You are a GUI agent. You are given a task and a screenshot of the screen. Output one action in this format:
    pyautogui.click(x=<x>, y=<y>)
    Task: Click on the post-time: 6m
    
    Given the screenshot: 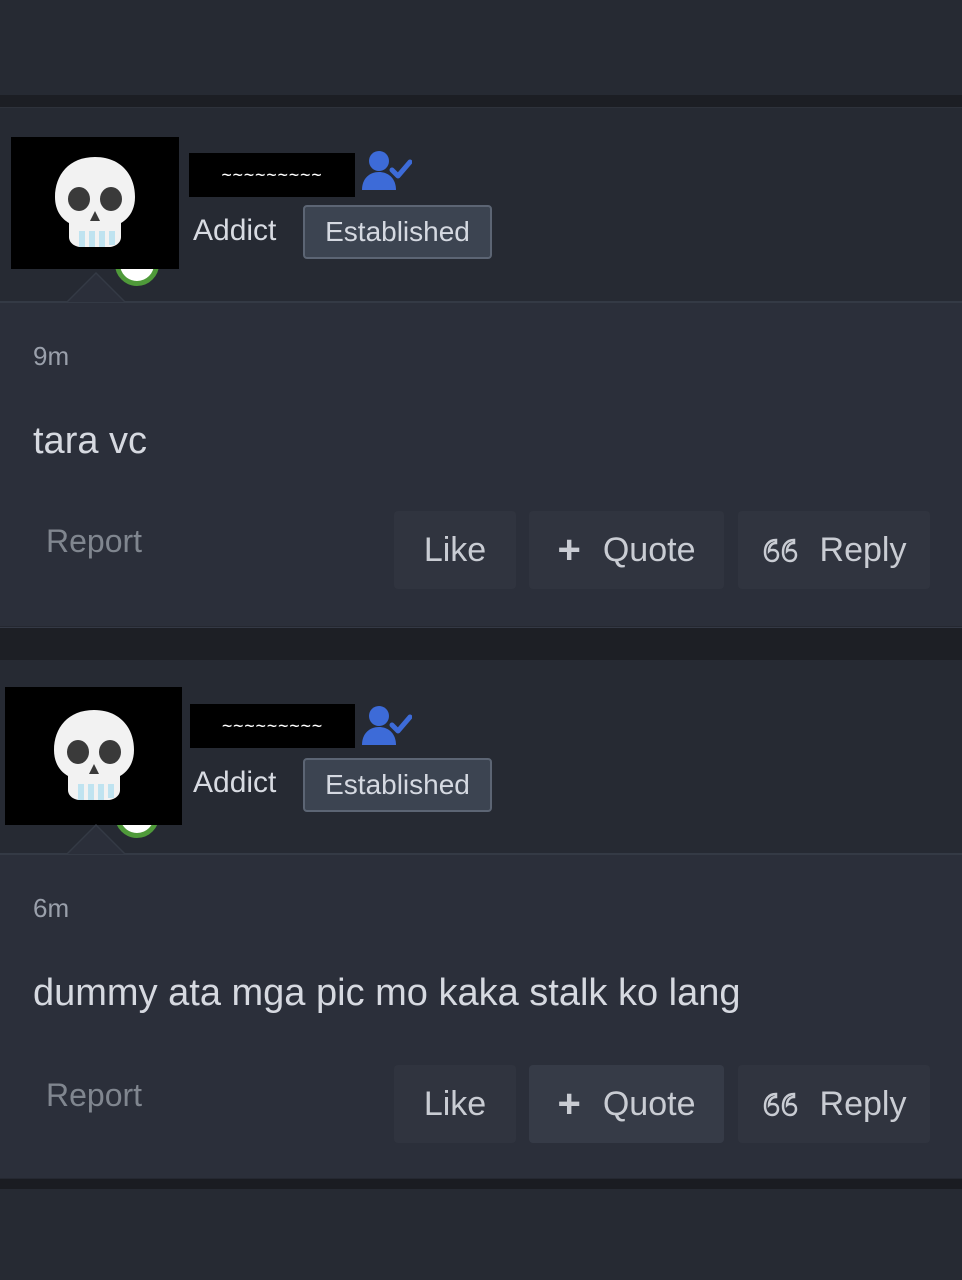 What is the action you would take?
    pyautogui.click(x=51, y=908)
    